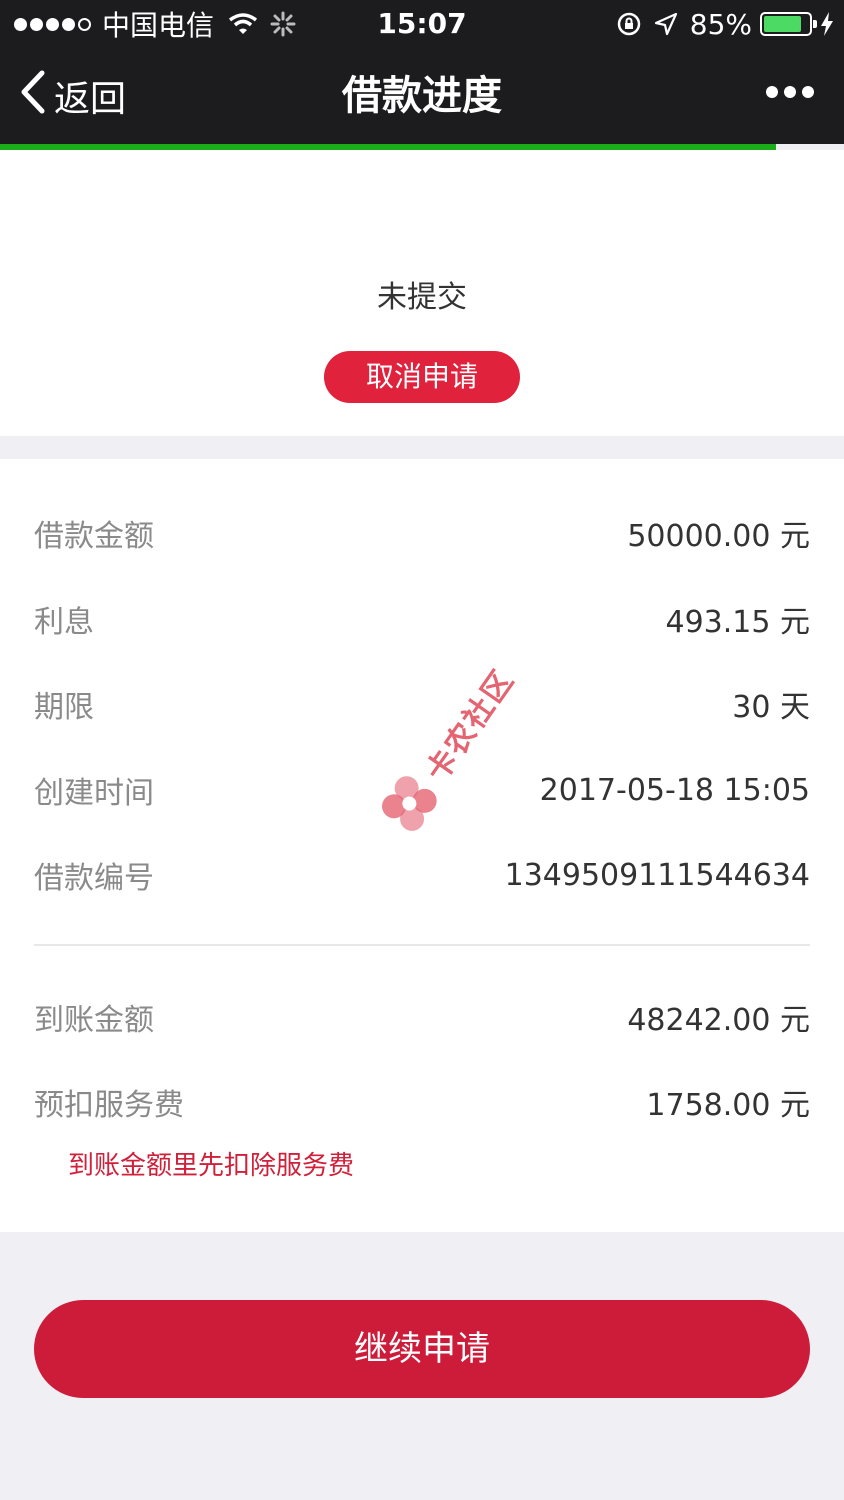 This screenshot has width=844, height=1500. What do you see at coordinates (109, 1105) in the screenshot?
I see `detail-label: 预扣服务费` at bounding box center [109, 1105].